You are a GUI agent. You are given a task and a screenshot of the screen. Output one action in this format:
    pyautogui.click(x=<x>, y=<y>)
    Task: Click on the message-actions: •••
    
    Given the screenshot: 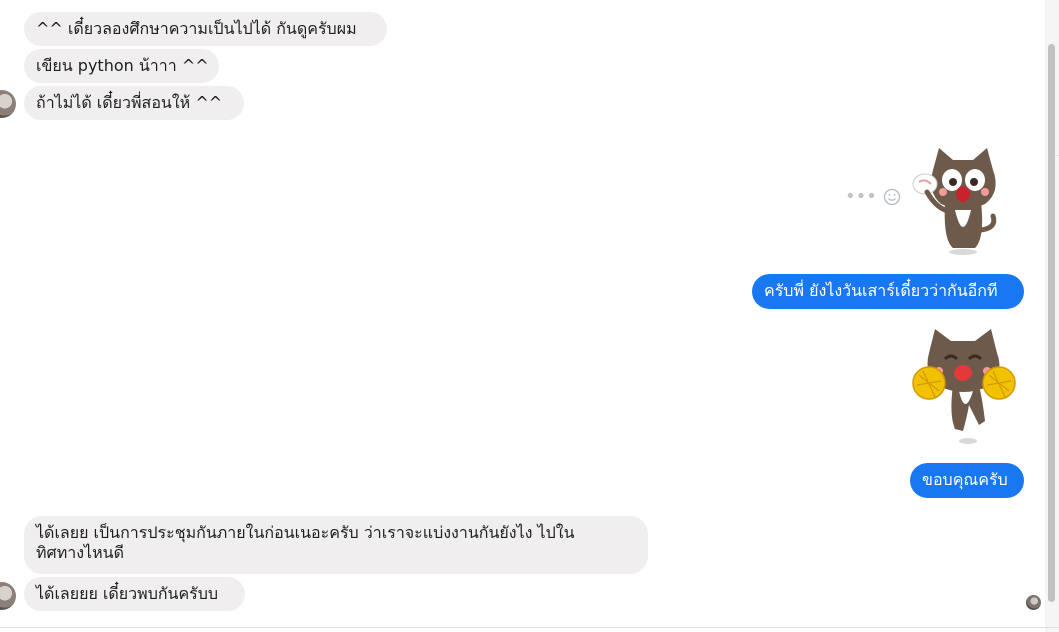 What is the action you would take?
    pyautogui.click(x=873, y=196)
    